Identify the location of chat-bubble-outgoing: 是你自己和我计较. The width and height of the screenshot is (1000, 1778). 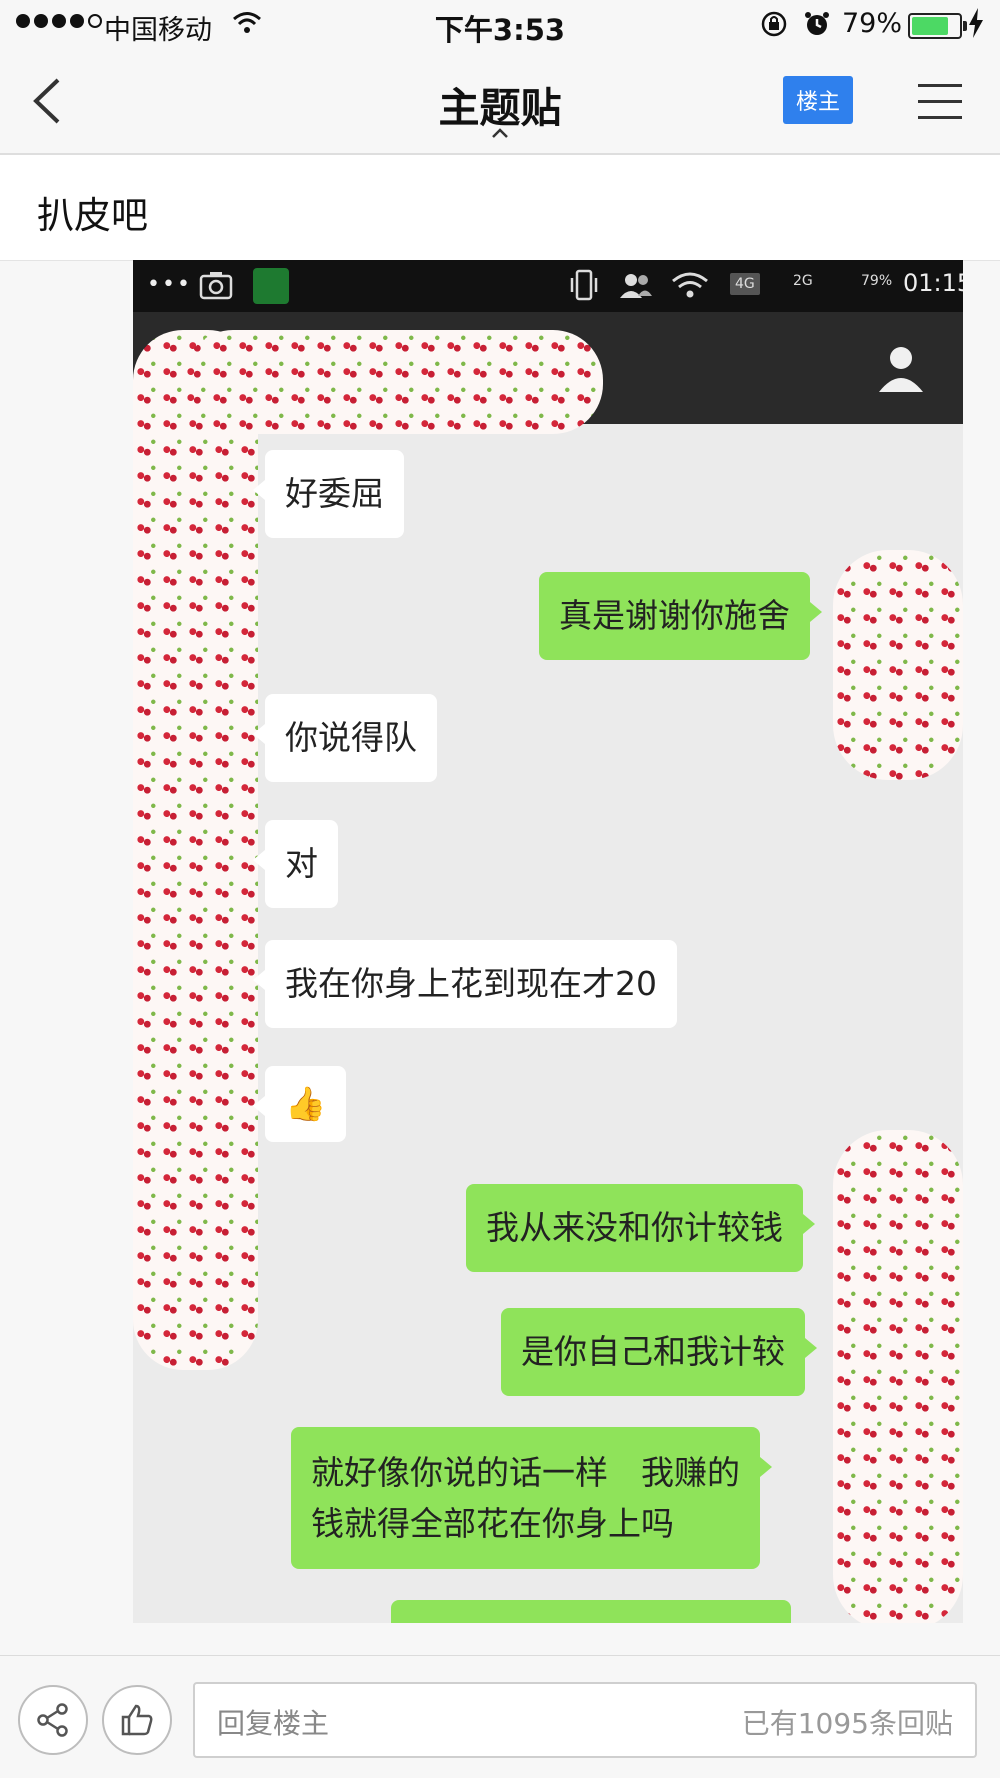
(659, 1352).